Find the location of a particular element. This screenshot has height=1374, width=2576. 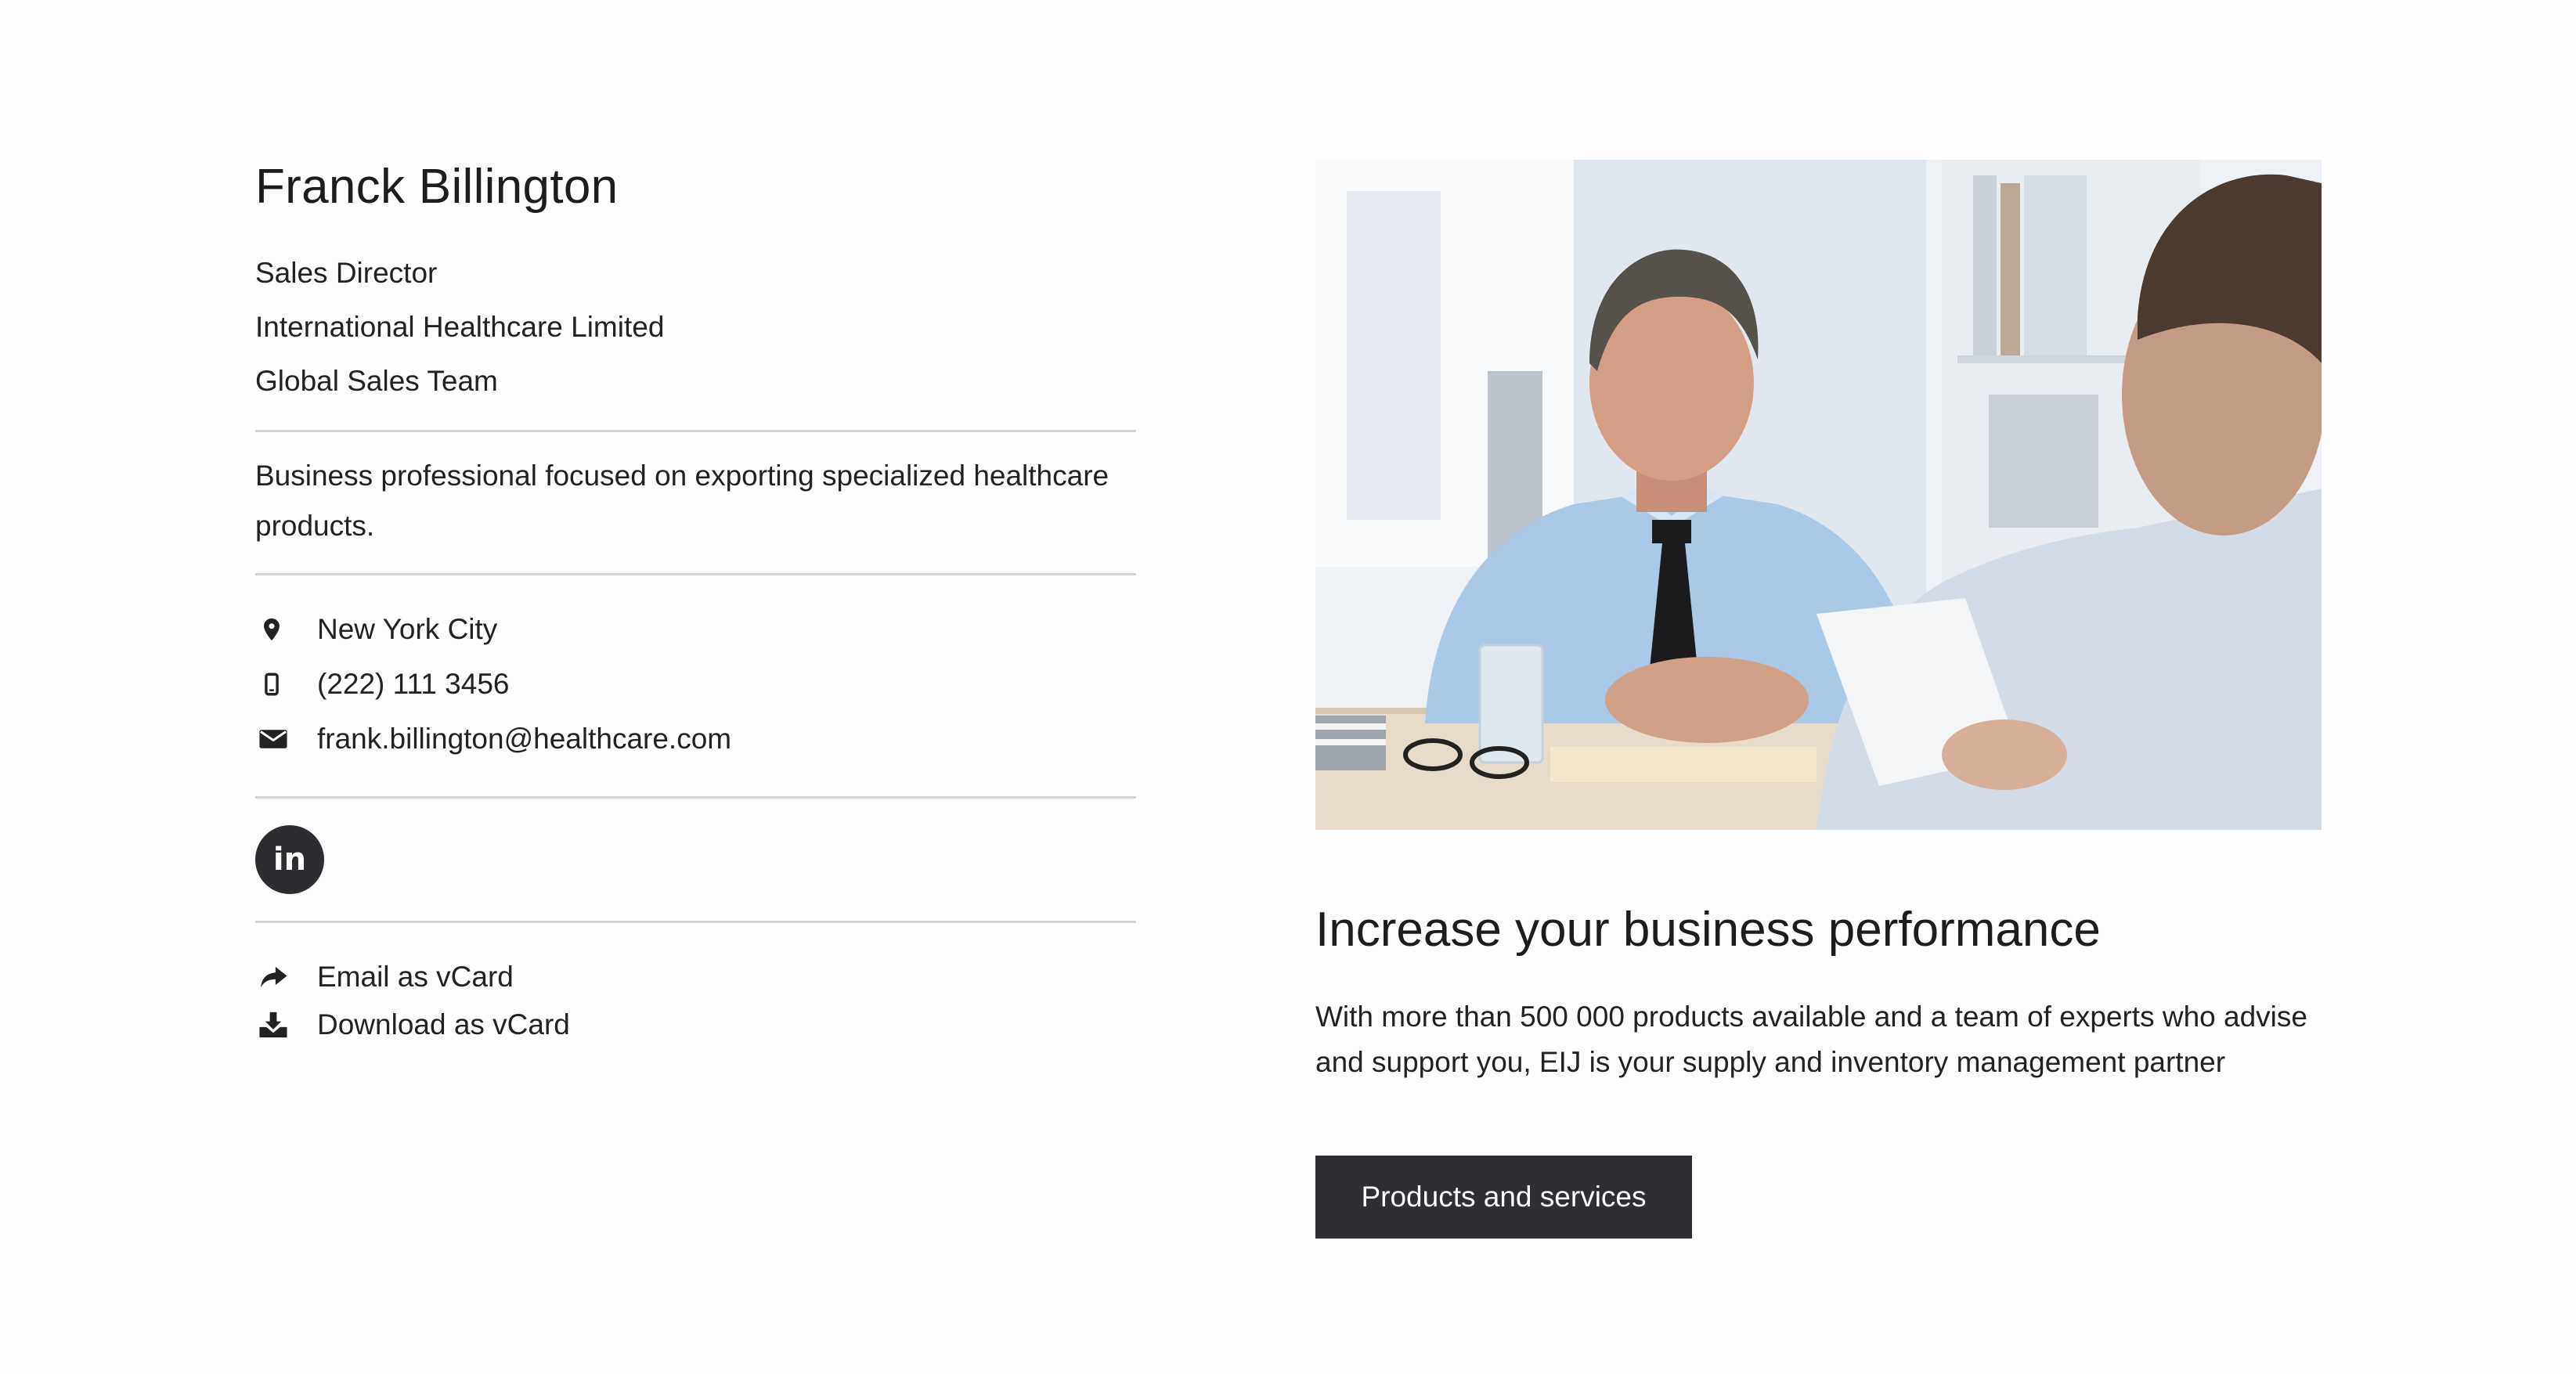

contact-email: frank.billington@healthcare.com is located at coordinates (695, 739).